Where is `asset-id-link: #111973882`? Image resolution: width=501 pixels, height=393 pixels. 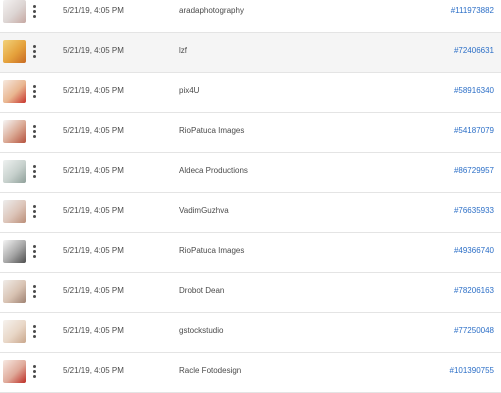 asset-id-link: #111973882 is located at coordinates (472, 10).